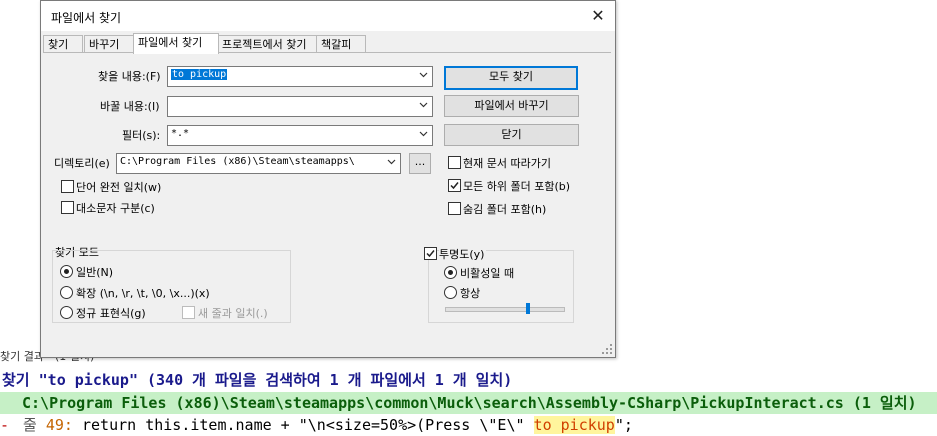 The height and width of the screenshot is (436, 937). I want to click on transparency-checkbox, so click(430, 253).